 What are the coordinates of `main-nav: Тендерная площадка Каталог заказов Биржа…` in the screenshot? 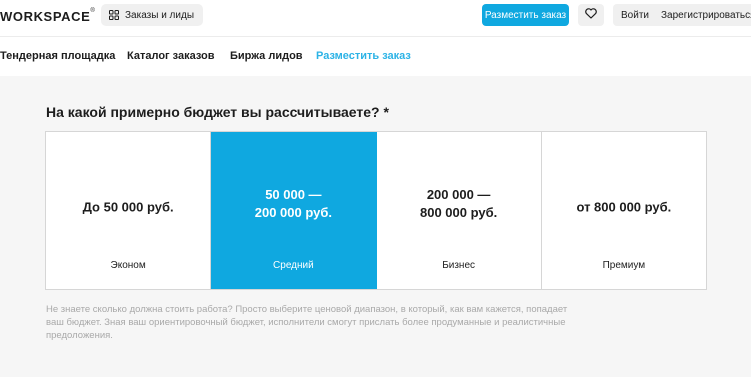 It's located at (375, 56).